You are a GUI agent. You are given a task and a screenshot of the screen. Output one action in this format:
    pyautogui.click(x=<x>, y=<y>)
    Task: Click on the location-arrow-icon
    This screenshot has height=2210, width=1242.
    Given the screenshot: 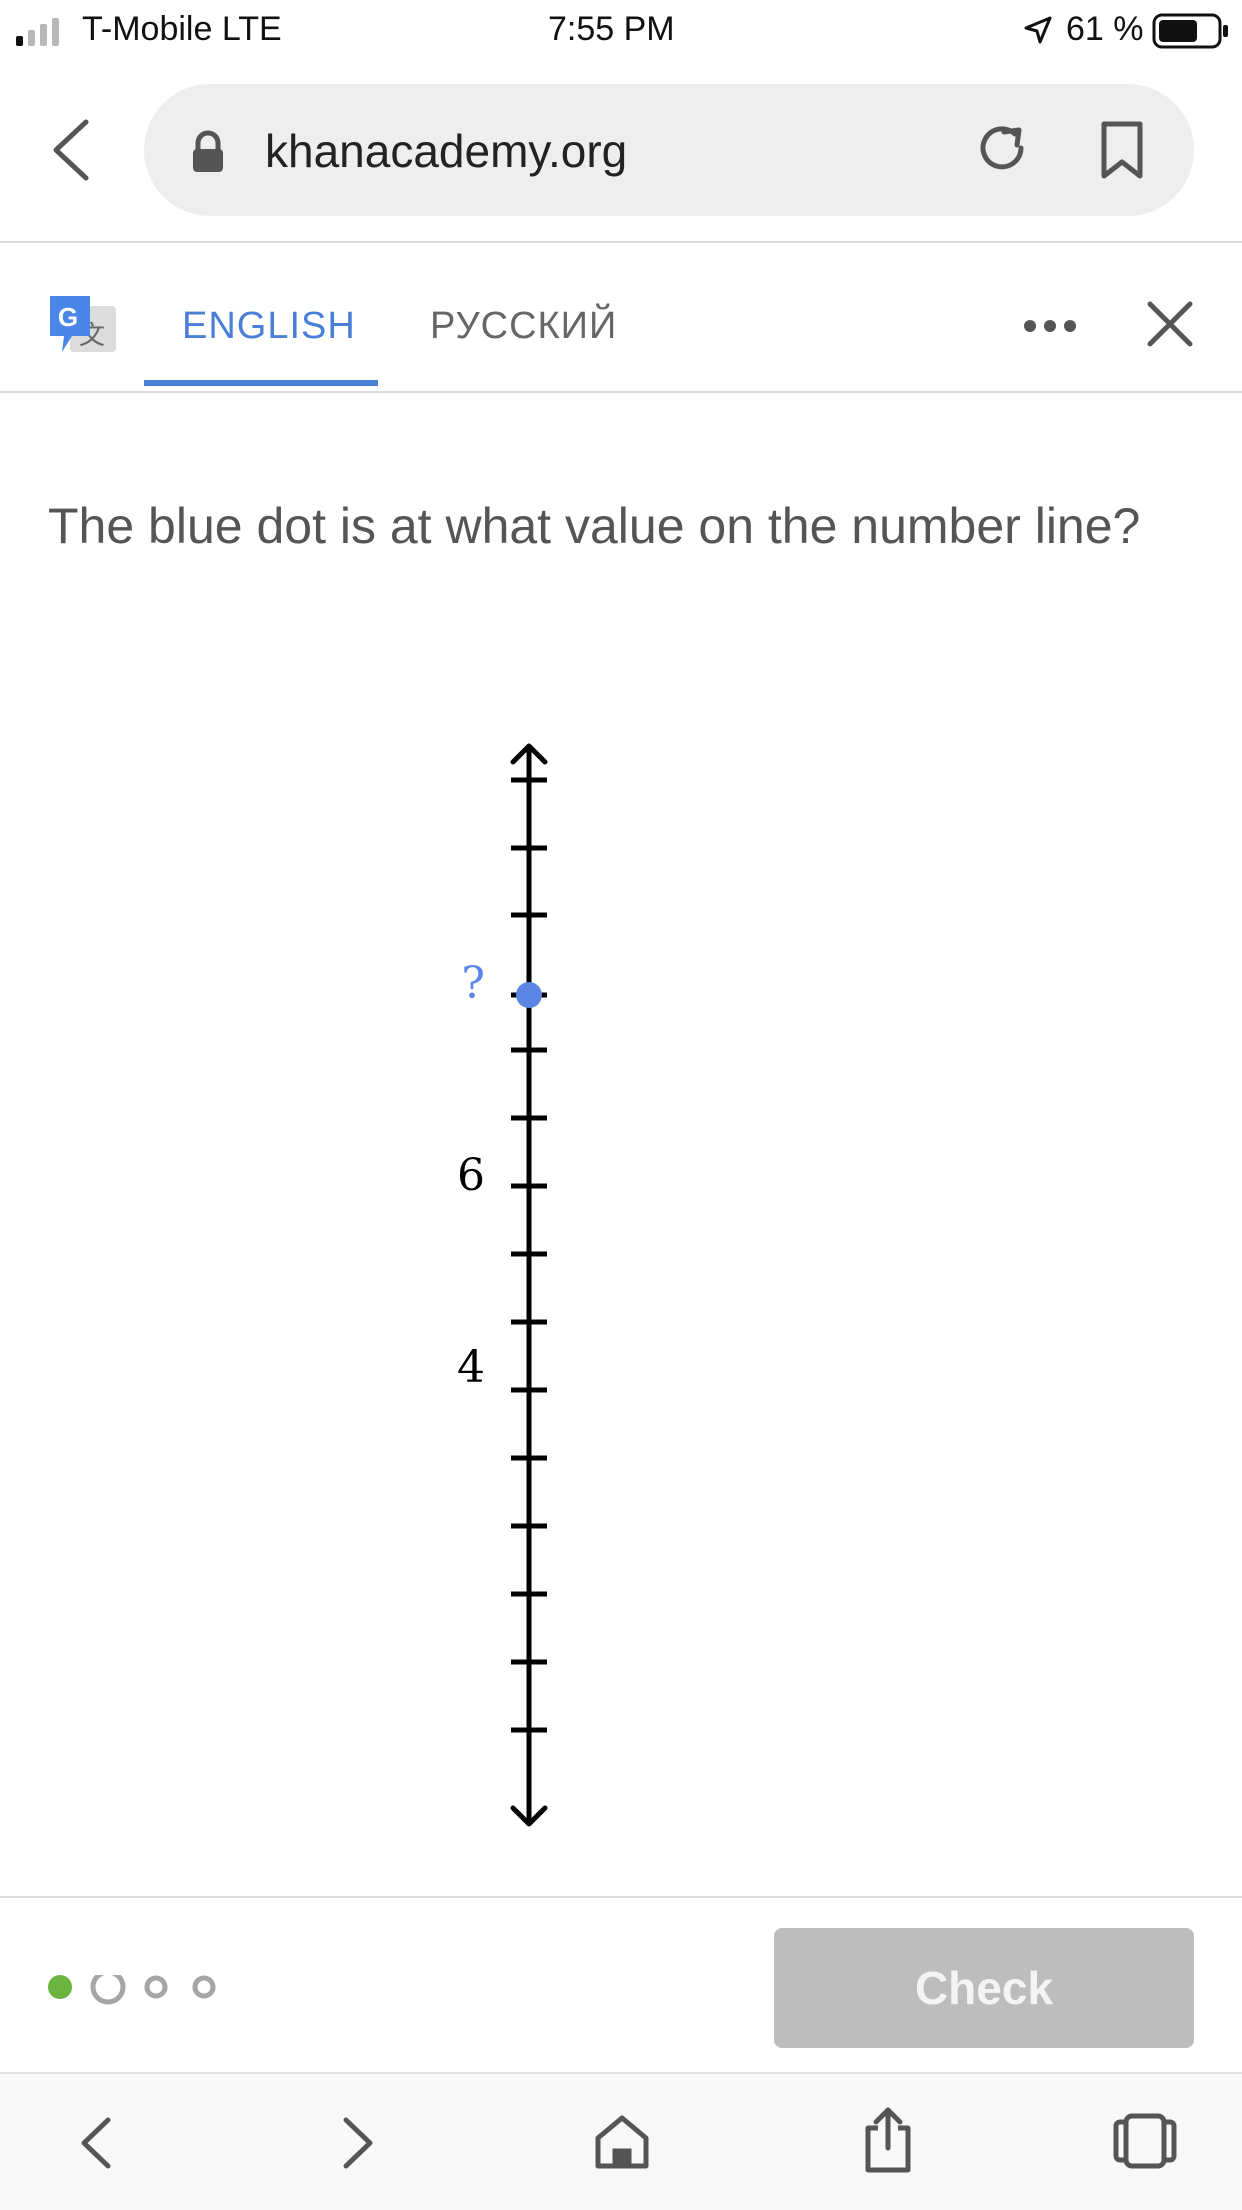 What is the action you would take?
    pyautogui.click(x=1038, y=30)
    